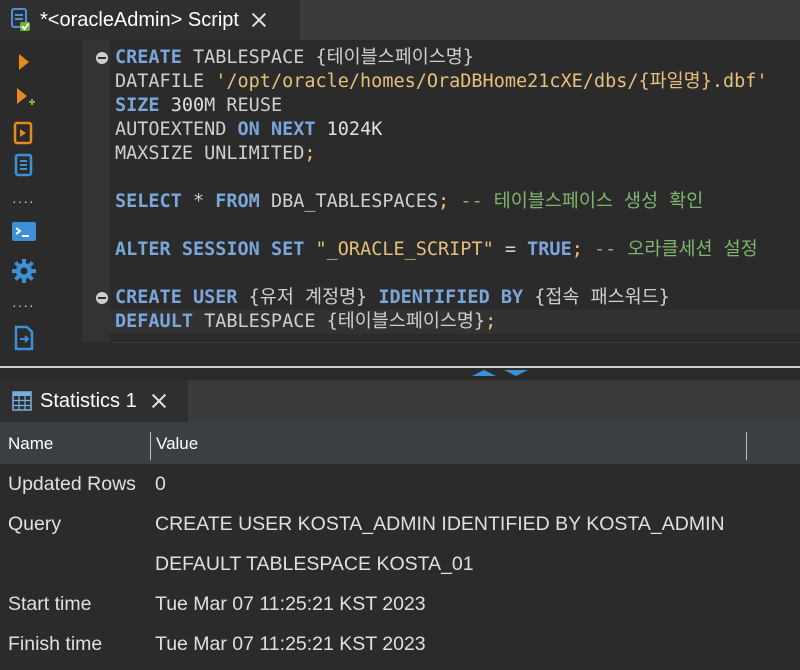  What do you see at coordinates (154, 321) in the screenshot?
I see `code-token: DEFAULT` at bounding box center [154, 321].